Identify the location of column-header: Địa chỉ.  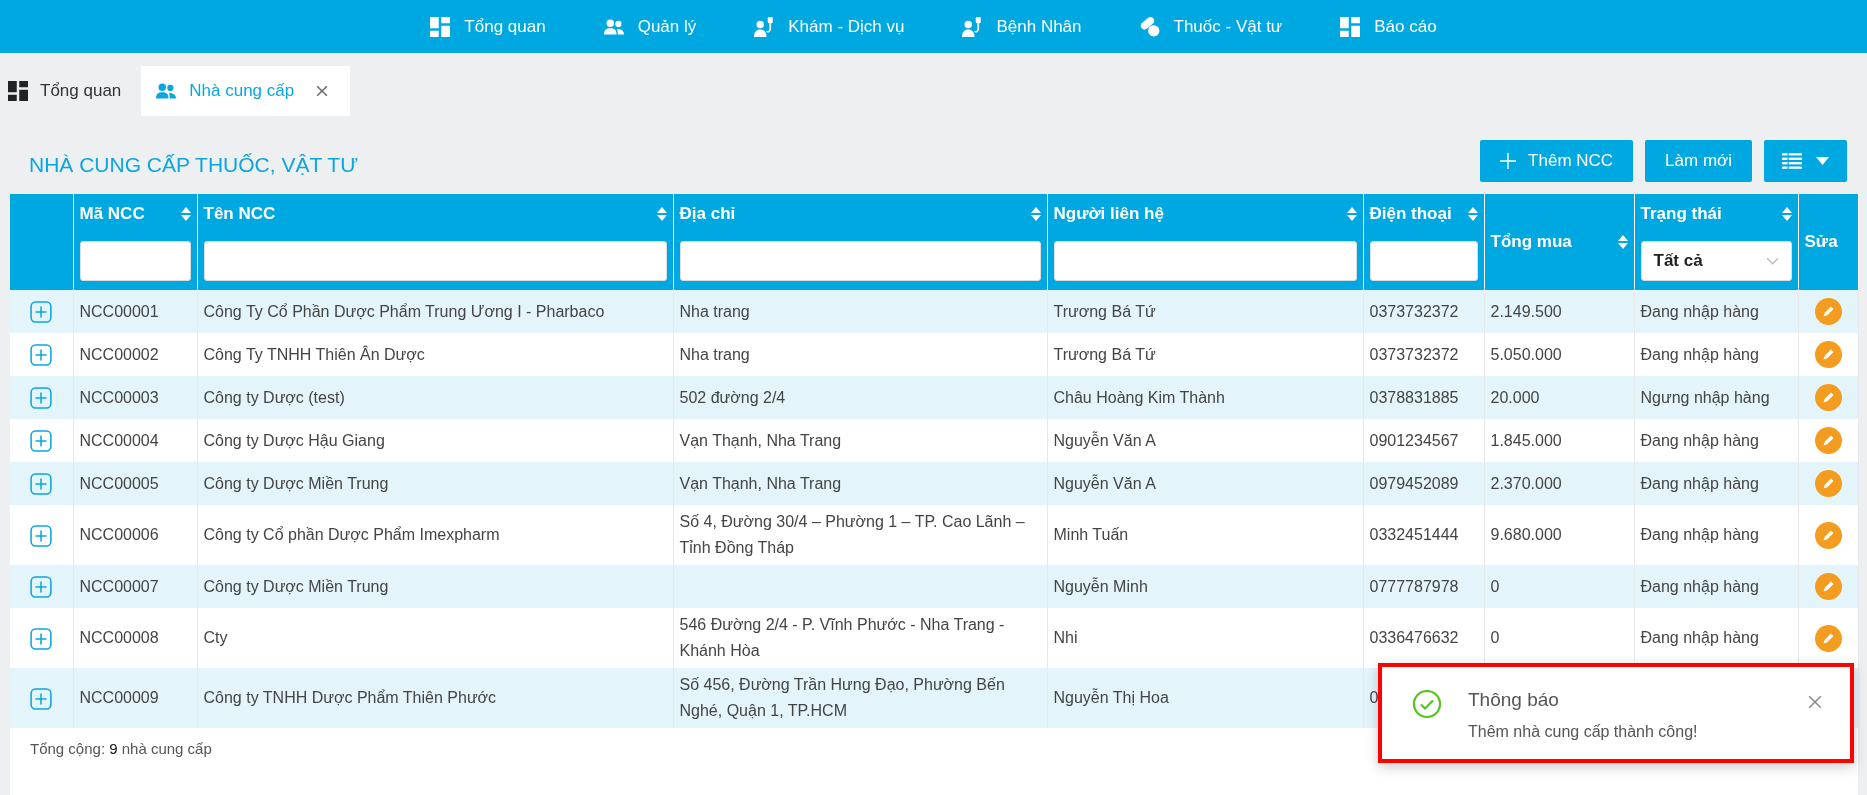
(860, 242).